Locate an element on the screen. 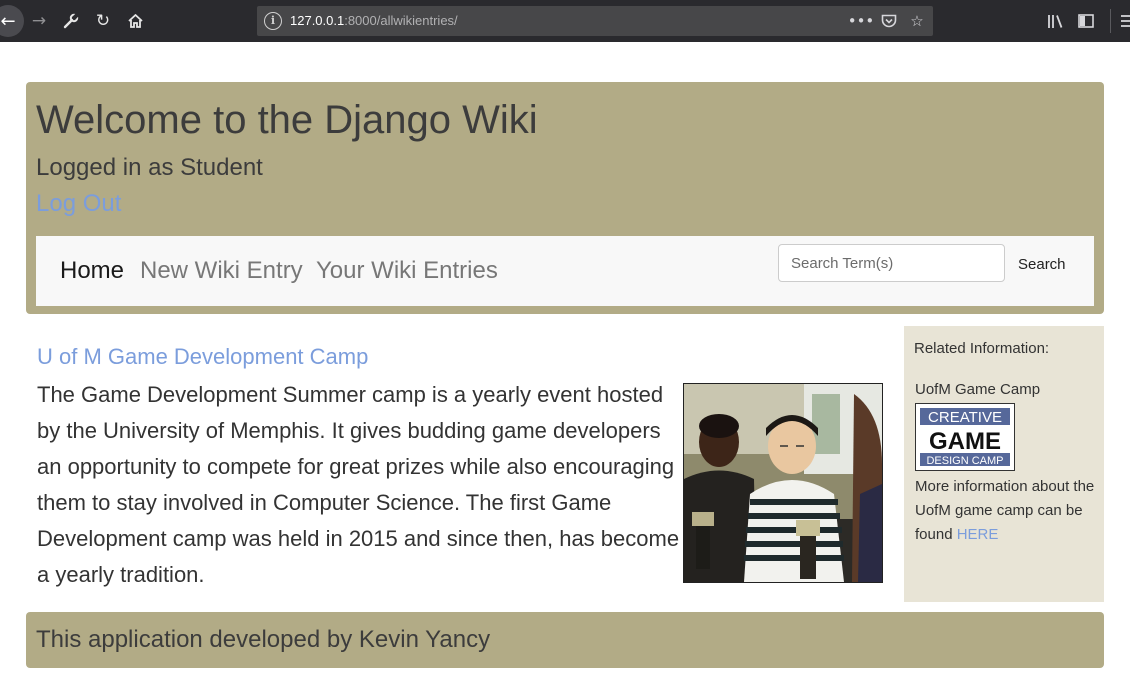 The height and width of the screenshot is (688, 1130). info-icon: i is located at coordinates (273, 21).